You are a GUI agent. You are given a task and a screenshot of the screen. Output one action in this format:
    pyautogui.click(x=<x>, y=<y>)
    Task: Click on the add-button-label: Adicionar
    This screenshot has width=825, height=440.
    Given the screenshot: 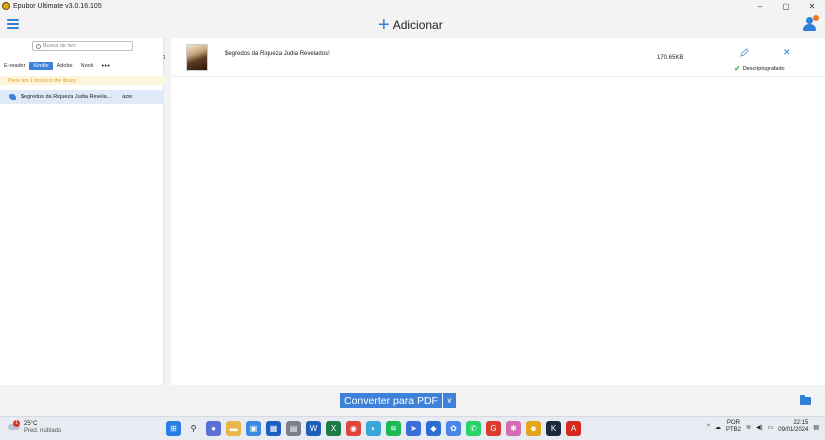 What is the action you would take?
    pyautogui.click(x=417, y=25)
    